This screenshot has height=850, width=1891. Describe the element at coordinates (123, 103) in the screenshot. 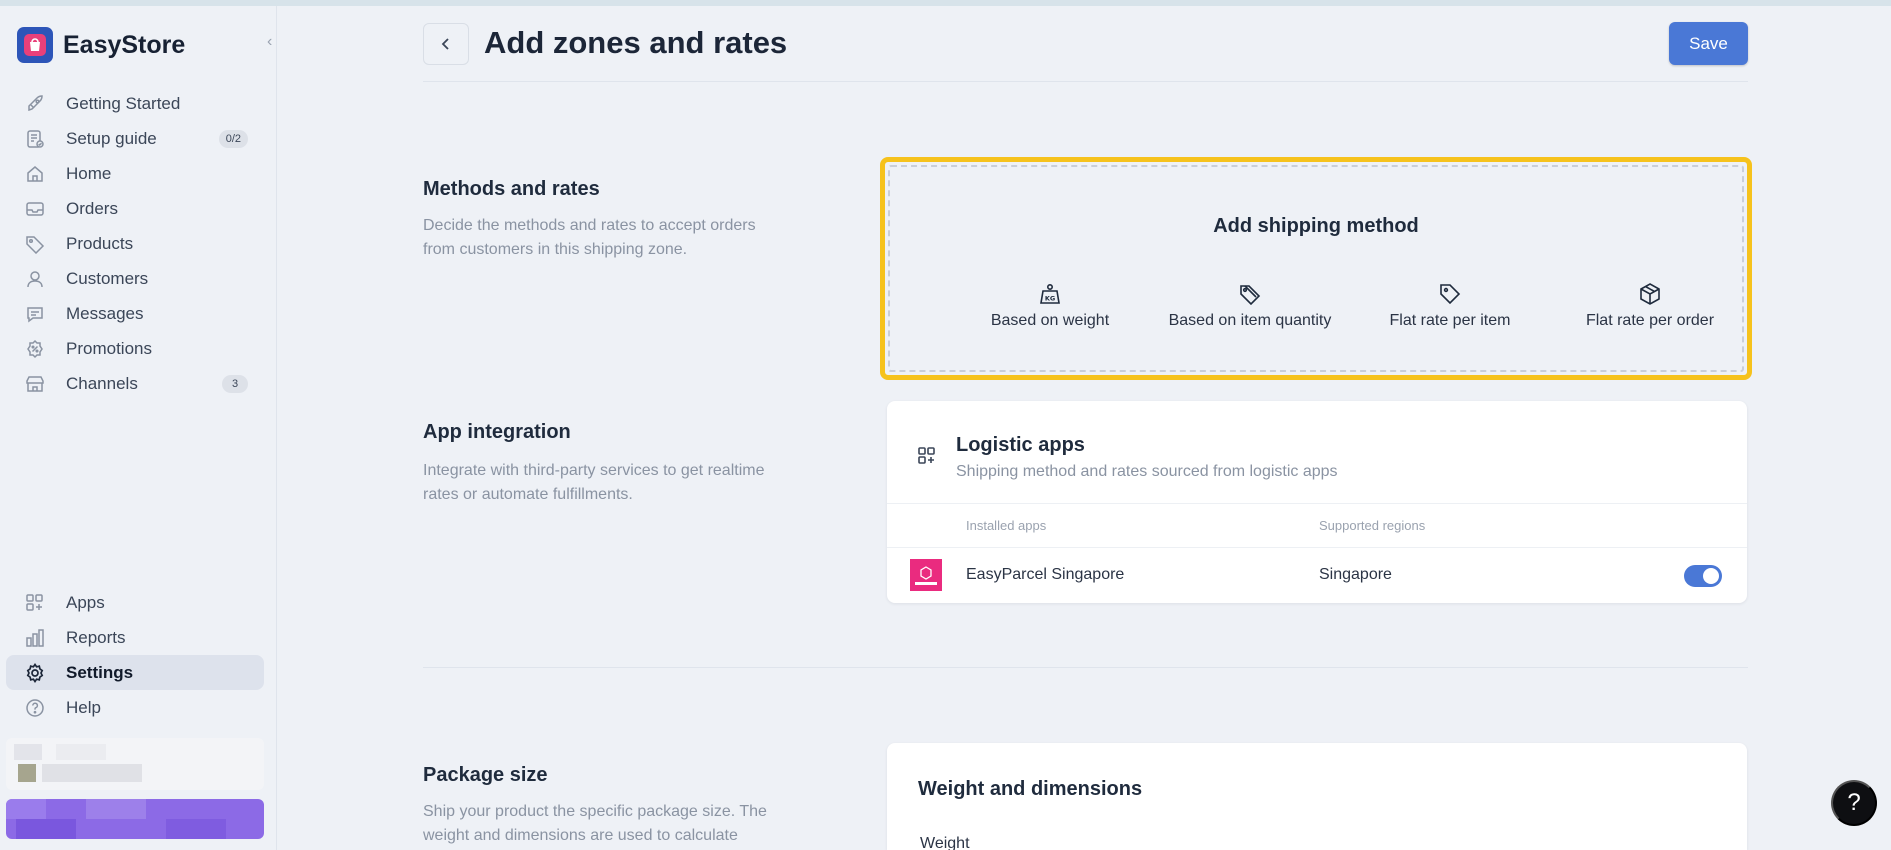

I see `sidebar-item-label: Getting Started` at that location.